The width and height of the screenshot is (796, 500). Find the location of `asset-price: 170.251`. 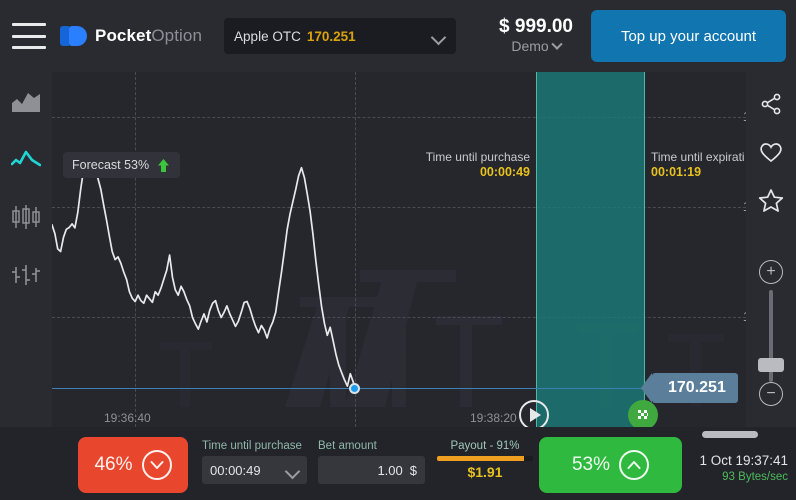

asset-price: 170.251 is located at coordinates (331, 36).